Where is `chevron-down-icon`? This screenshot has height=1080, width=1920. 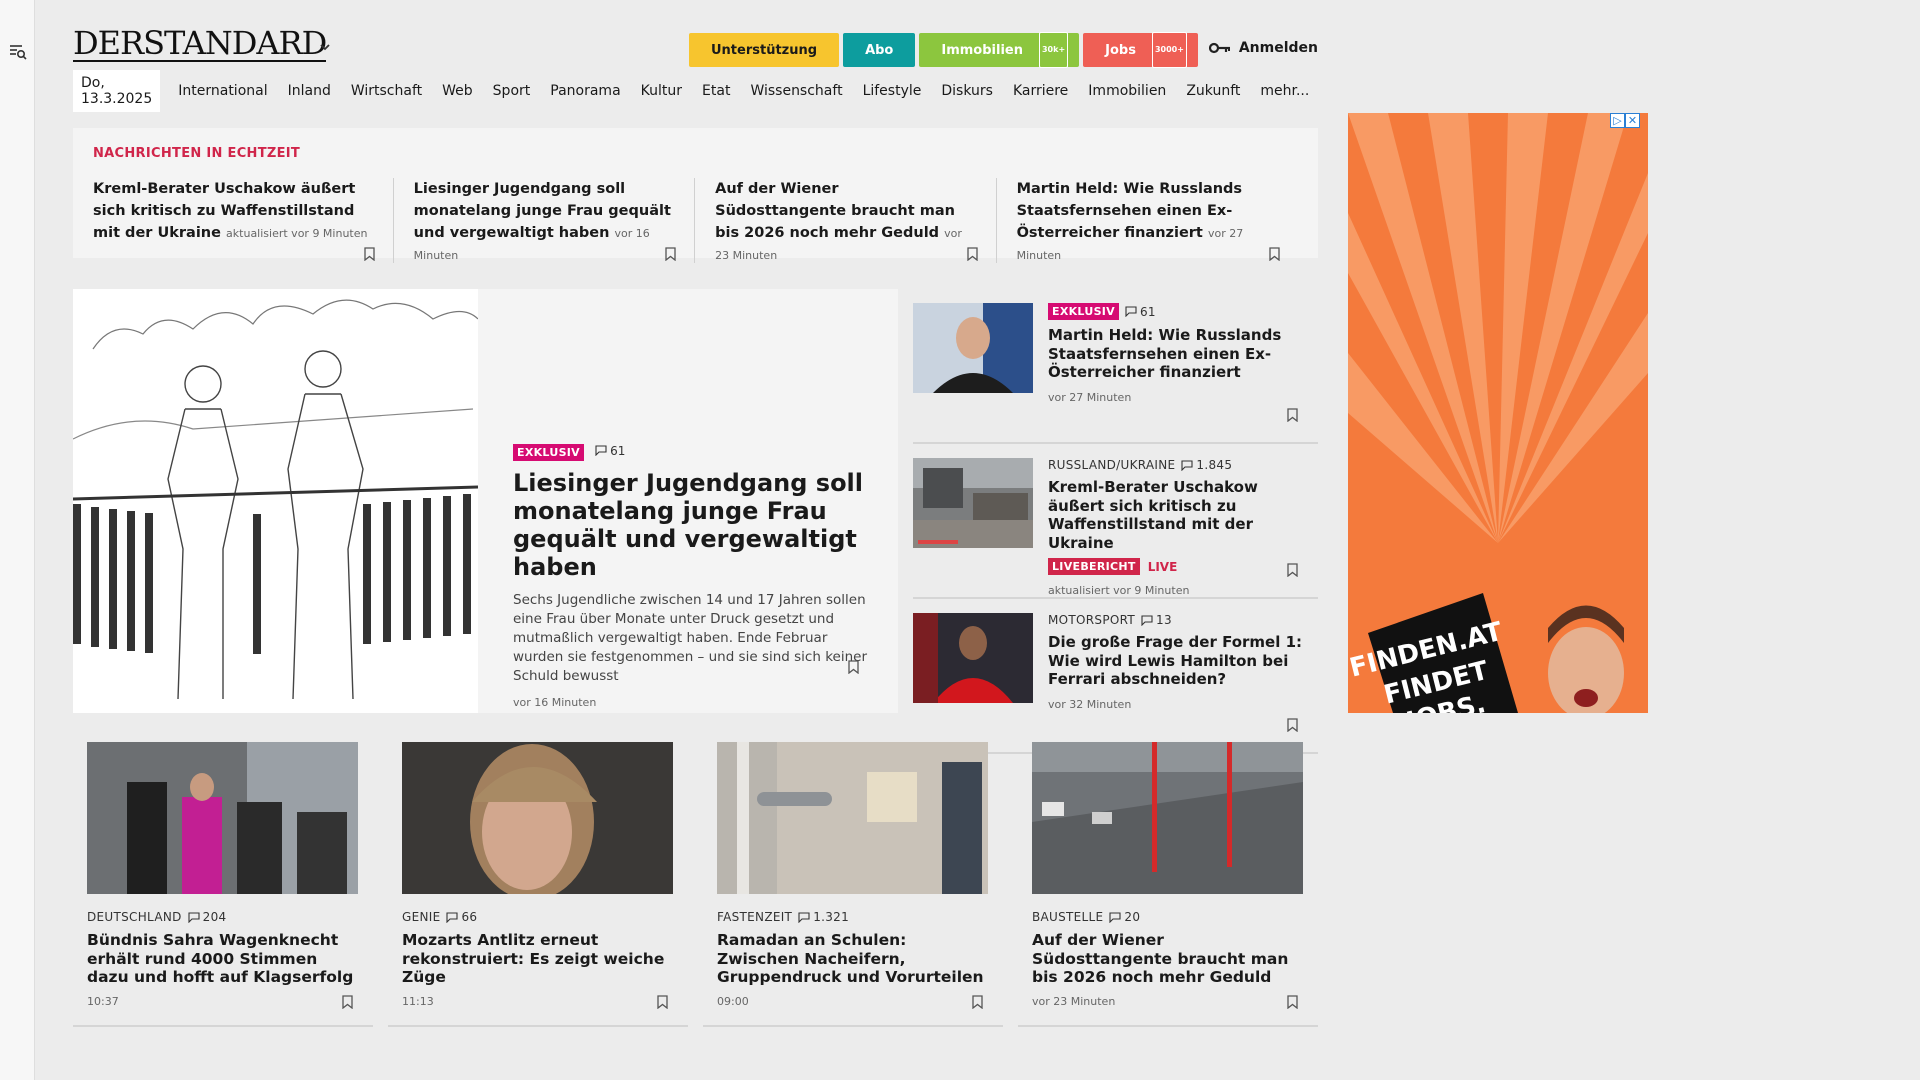
chevron-down-icon is located at coordinates (325, 47).